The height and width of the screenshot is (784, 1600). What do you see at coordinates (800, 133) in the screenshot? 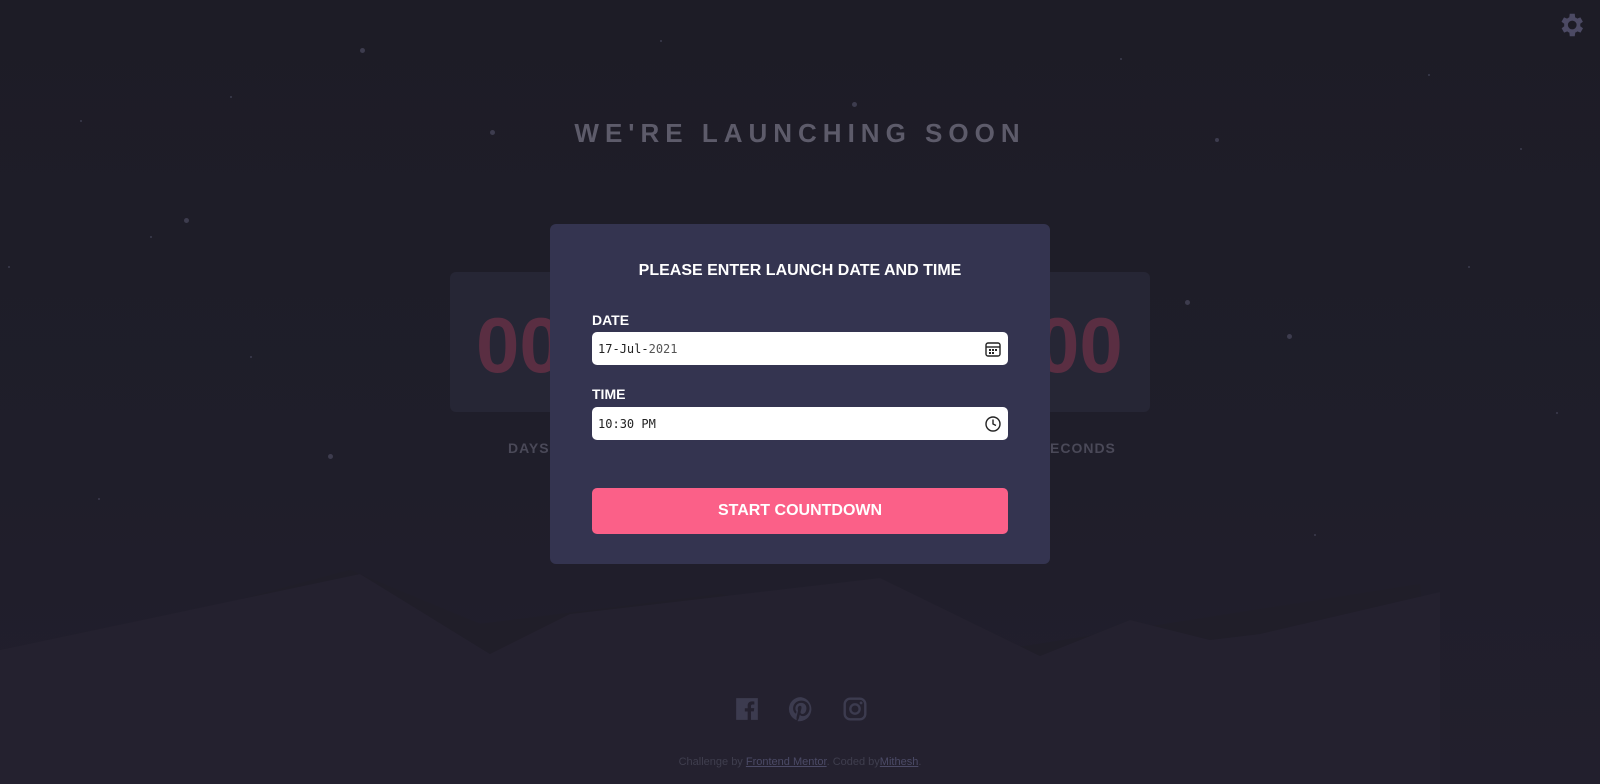
I see `page-title: WE'RE LAUNCHING SOON` at bounding box center [800, 133].